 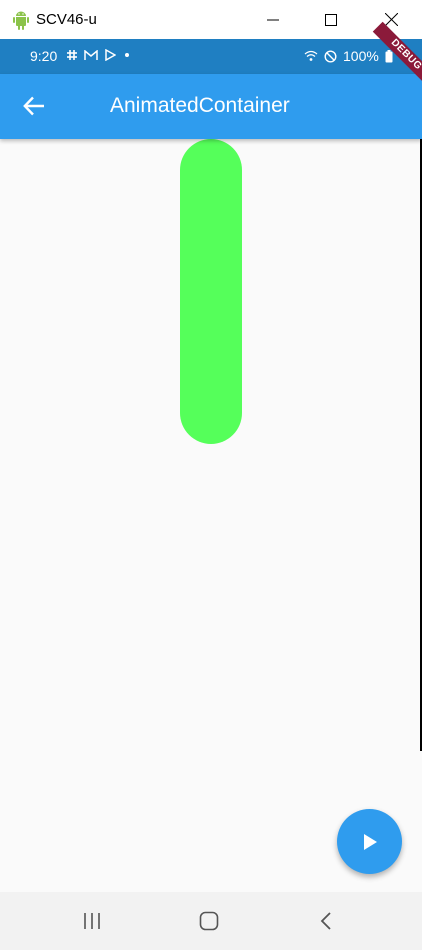 I want to click on arrow-back-icon, so click(x=33, y=106).